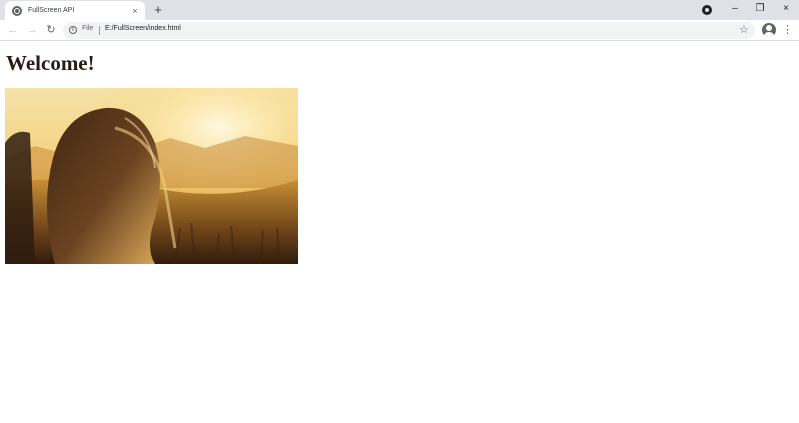  Describe the element at coordinates (32, 30) in the screenshot. I see `forward-button: →` at that location.